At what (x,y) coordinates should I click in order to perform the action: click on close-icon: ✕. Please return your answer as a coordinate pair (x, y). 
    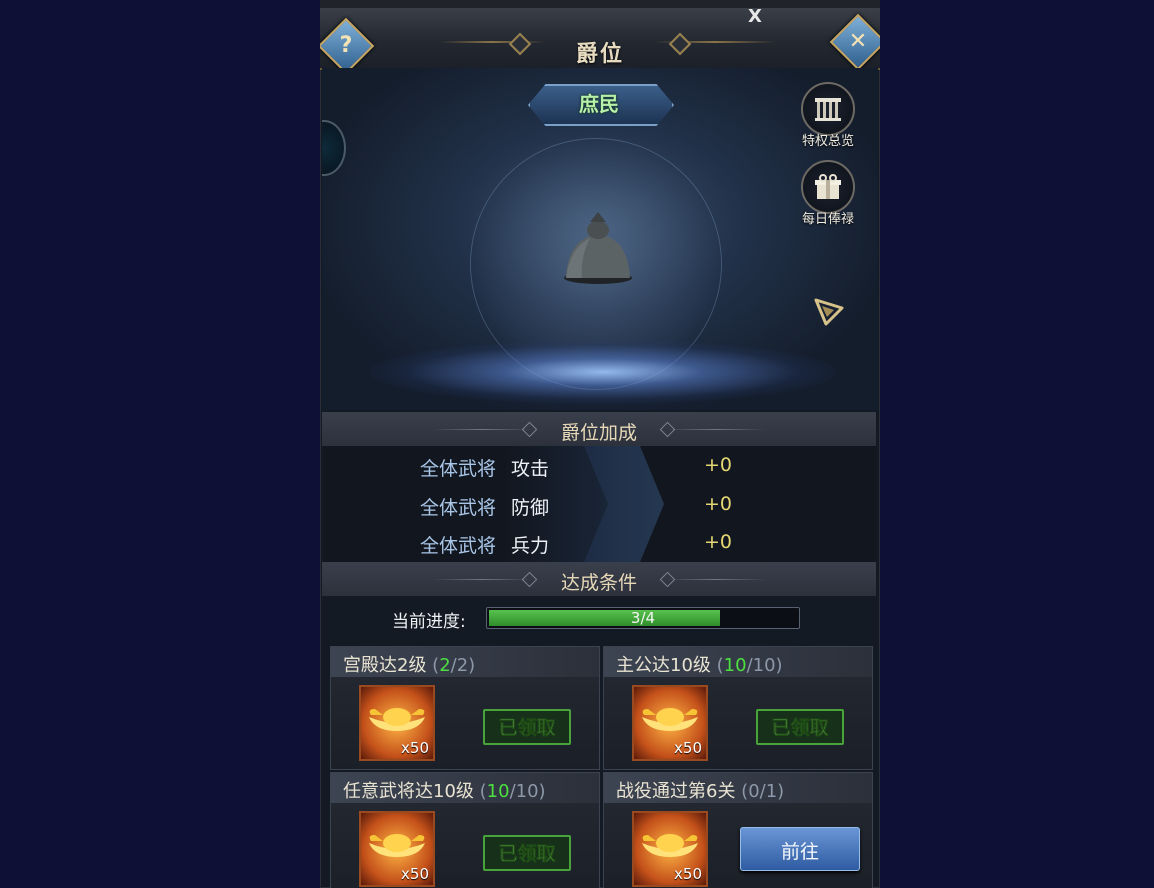
    Looking at the image, I should click on (858, 41).